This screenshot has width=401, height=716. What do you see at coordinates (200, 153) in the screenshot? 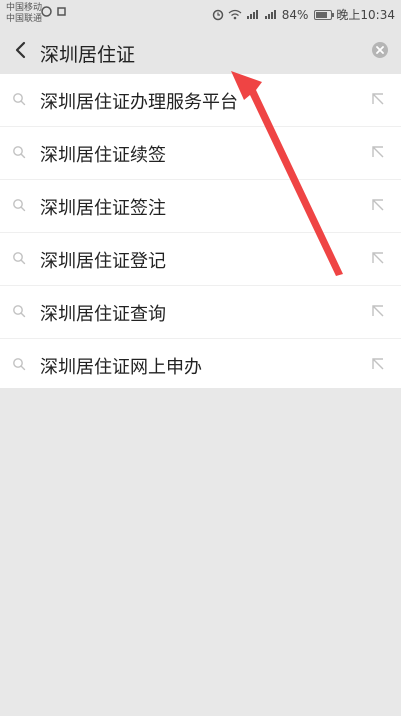
I see `suggestion-item: 深圳居住证续签` at bounding box center [200, 153].